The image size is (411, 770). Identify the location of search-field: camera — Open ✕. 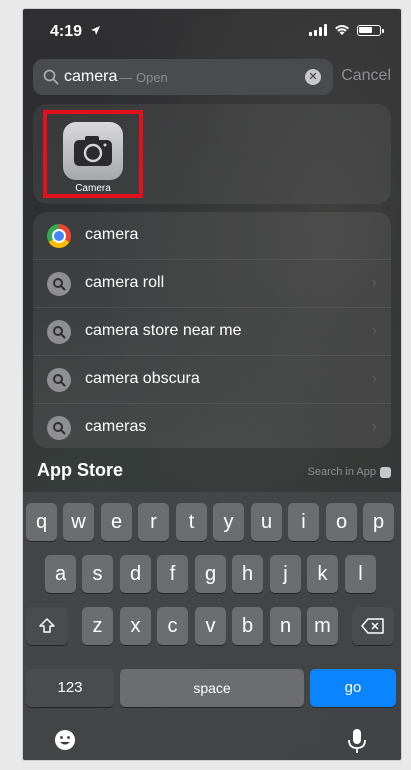
(183, 77).